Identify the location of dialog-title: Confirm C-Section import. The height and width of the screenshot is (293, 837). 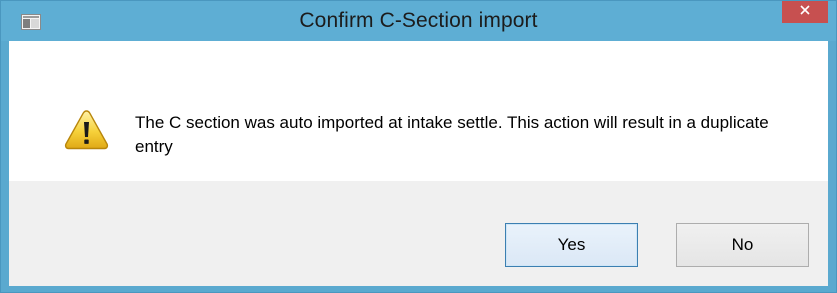
(418, 20).